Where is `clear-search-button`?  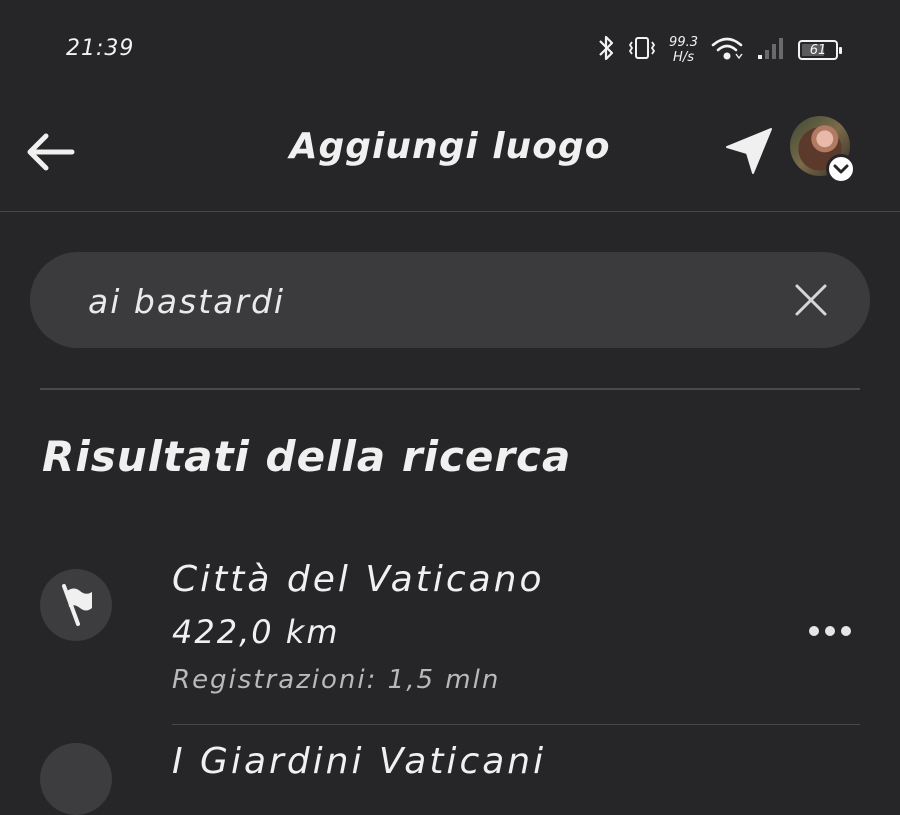 clear-search-button is located at coordinates (811, 300).